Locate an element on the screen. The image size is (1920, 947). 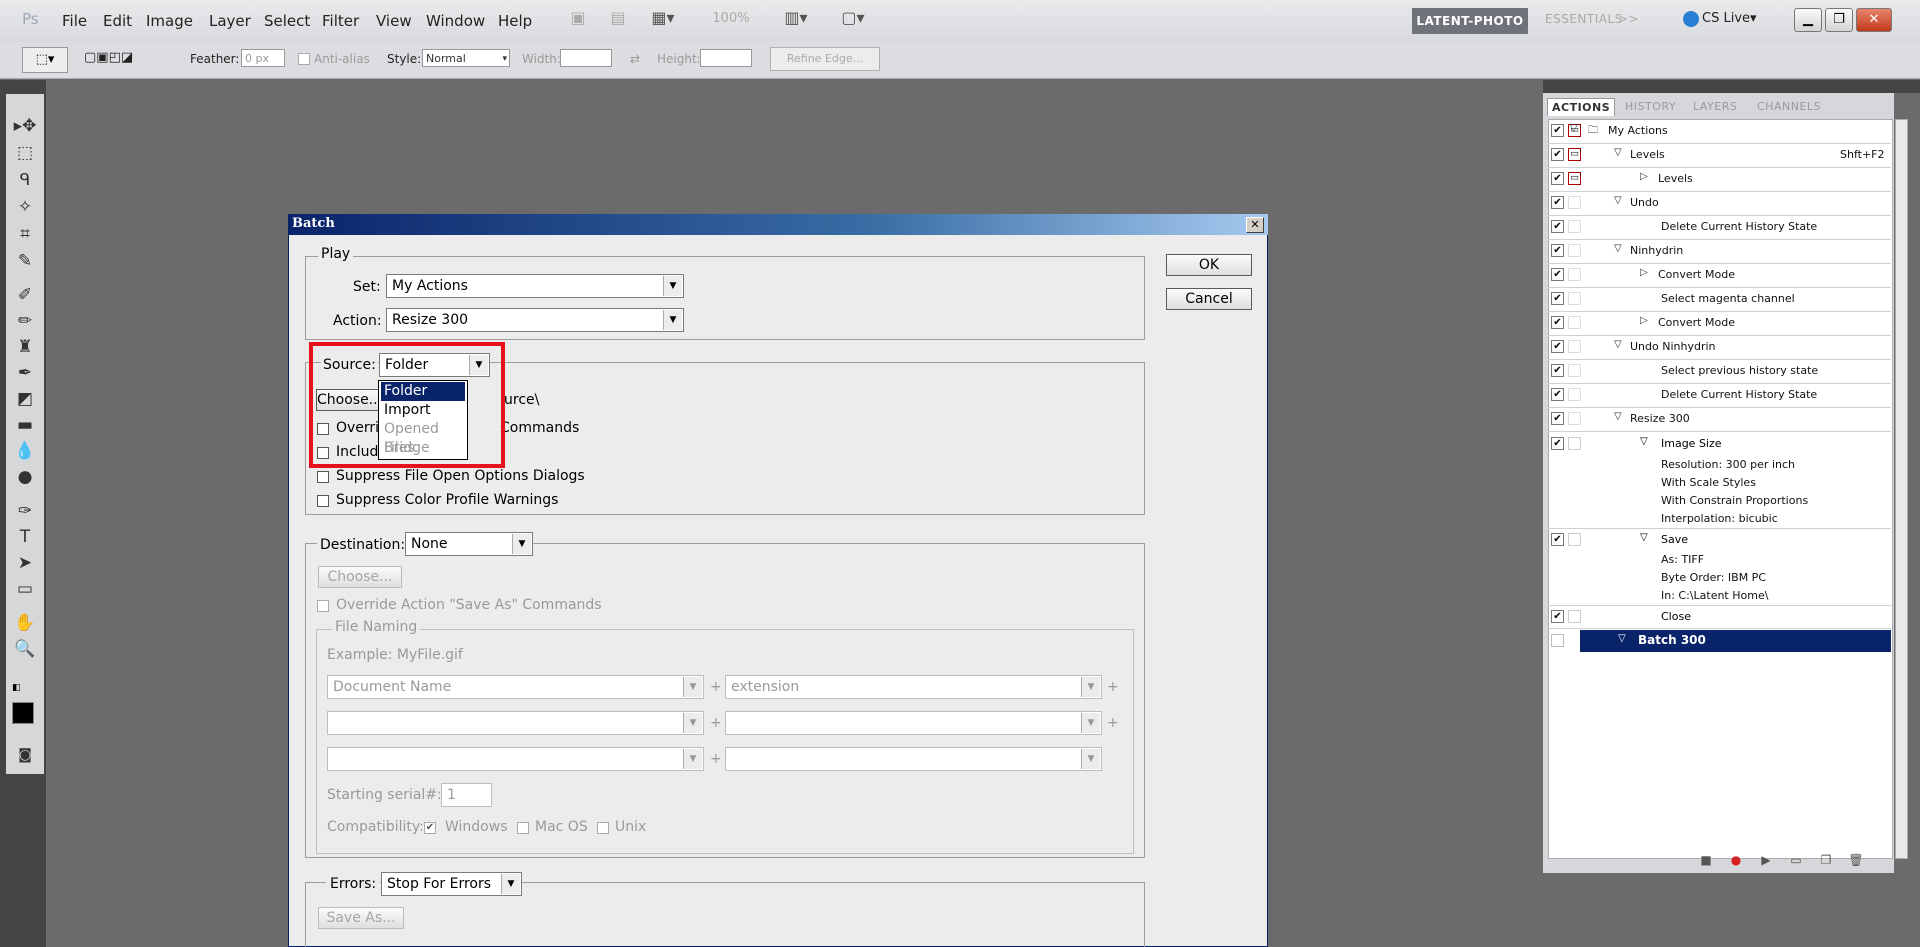
blur-tool-icon: 💧 is located at coordinates (25, 451).